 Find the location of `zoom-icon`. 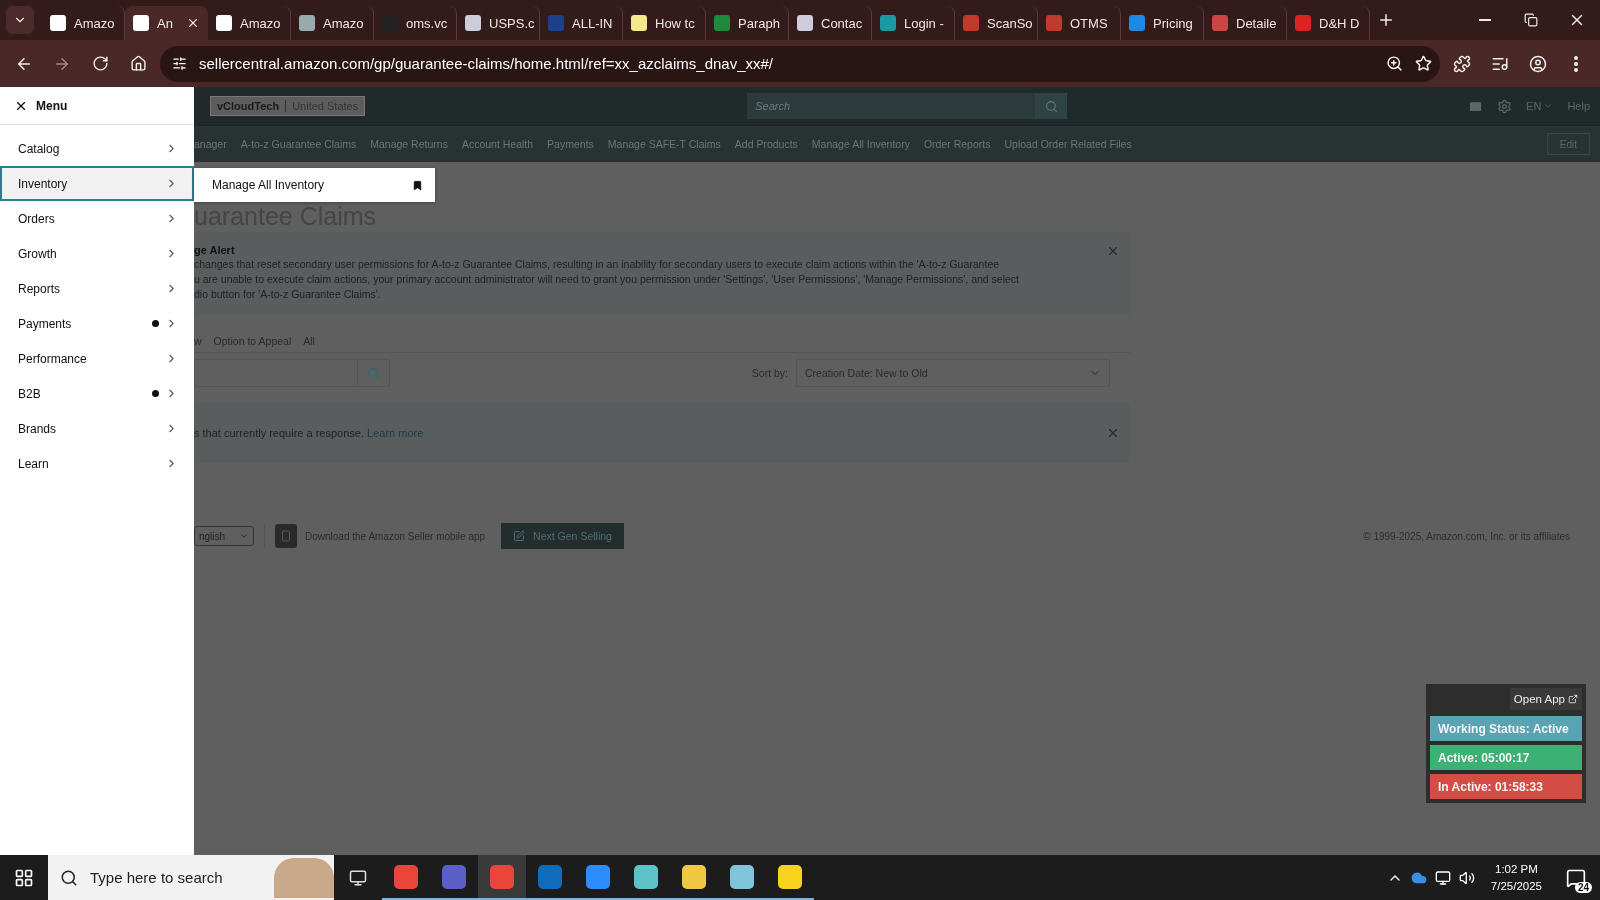

zoom-icon is located at coordinates (1394, 63).